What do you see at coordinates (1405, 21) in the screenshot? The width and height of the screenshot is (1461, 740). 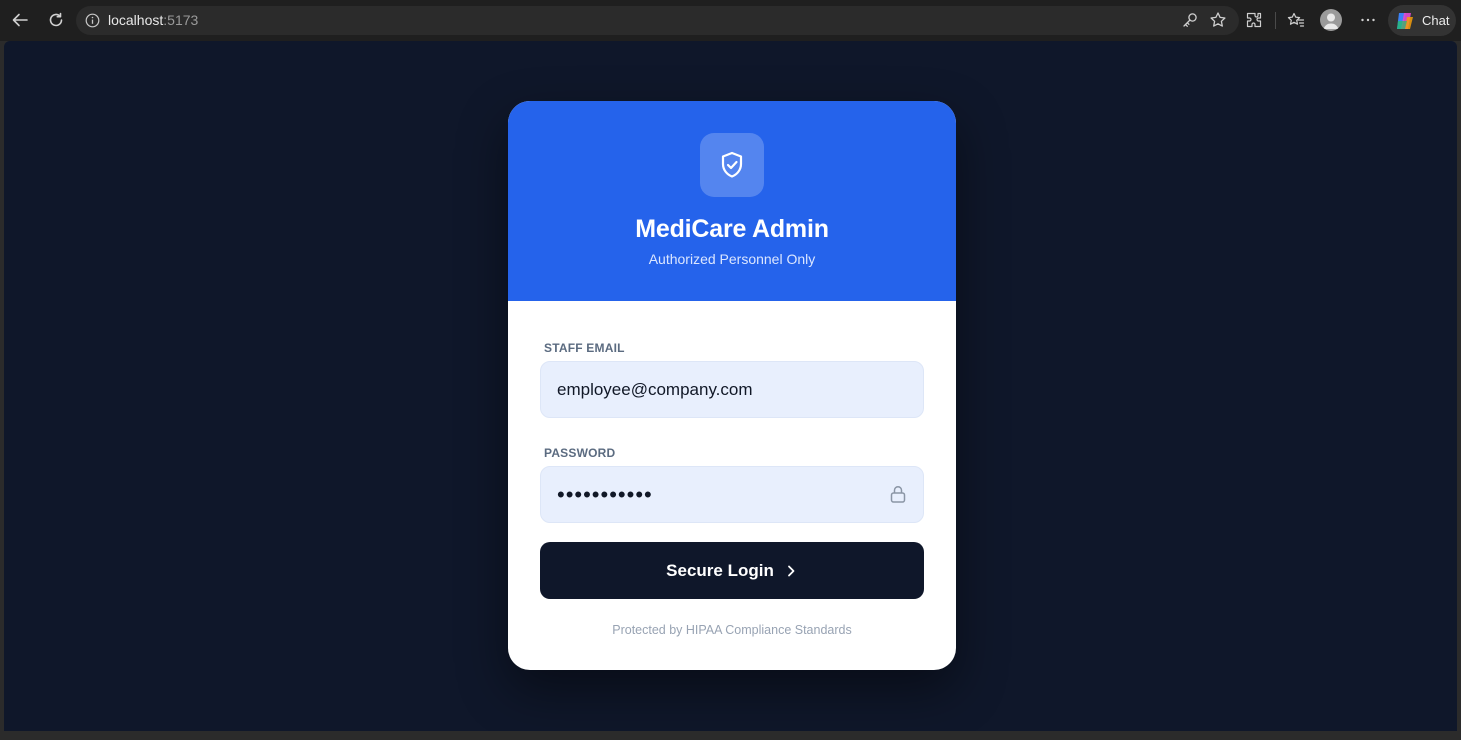 I see `copilot-icon` at bounding box center [1405, 21].